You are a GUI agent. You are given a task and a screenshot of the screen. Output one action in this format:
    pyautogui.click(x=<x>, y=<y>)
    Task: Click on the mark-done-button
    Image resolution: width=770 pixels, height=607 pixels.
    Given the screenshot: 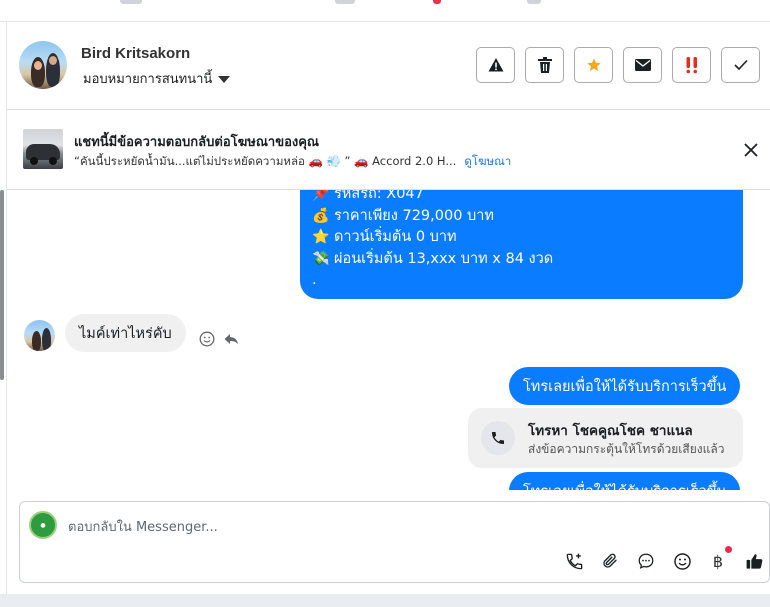 What is the action you would take?
    pyautogui.click(x=740, y=65)
    